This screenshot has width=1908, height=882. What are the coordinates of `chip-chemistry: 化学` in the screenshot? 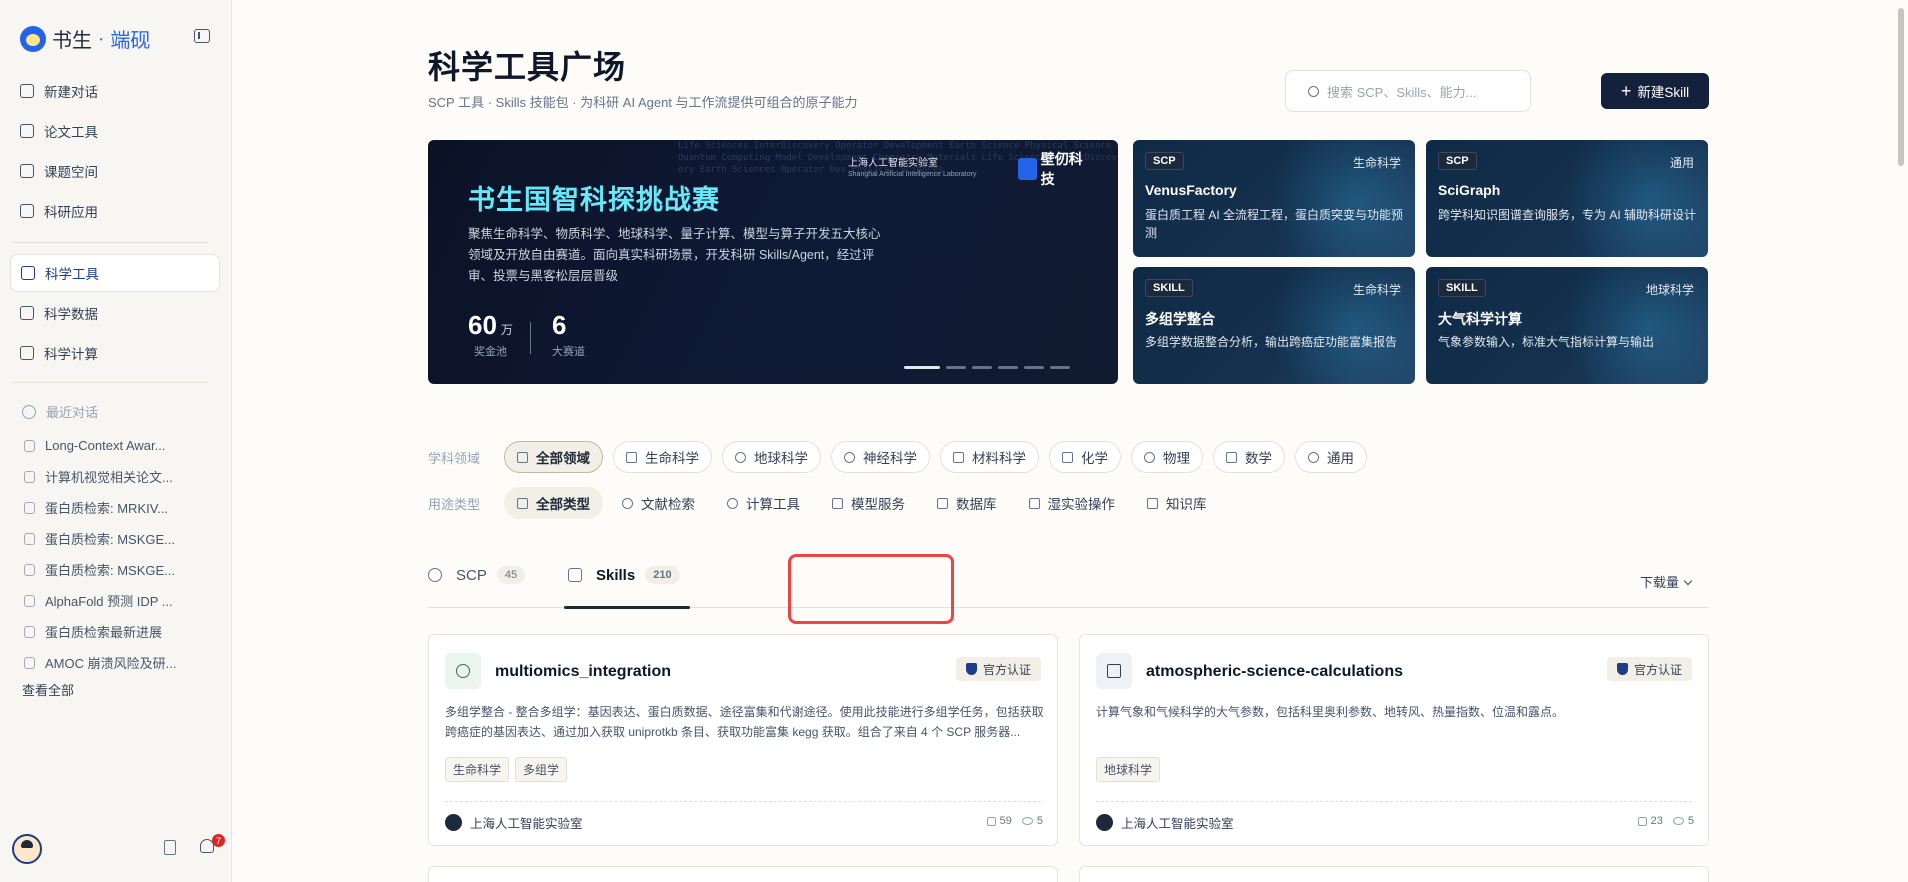 It's located at (1085, 457).